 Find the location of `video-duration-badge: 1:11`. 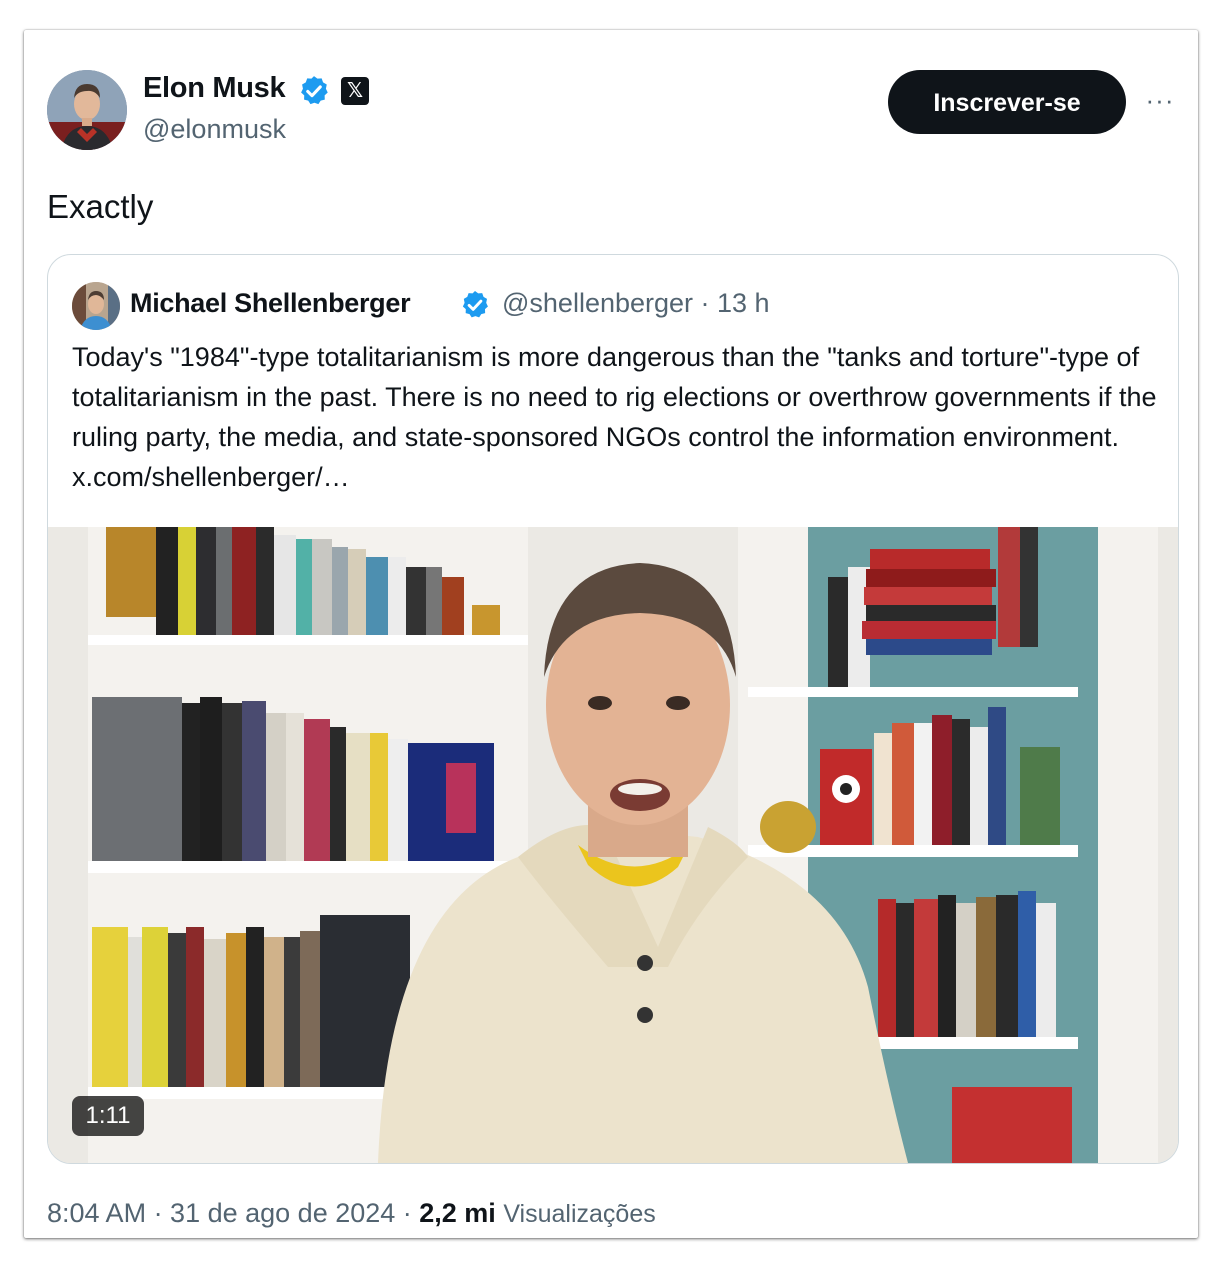

video-duration-badge: 1:11 is located at coordinates (108, 1116).